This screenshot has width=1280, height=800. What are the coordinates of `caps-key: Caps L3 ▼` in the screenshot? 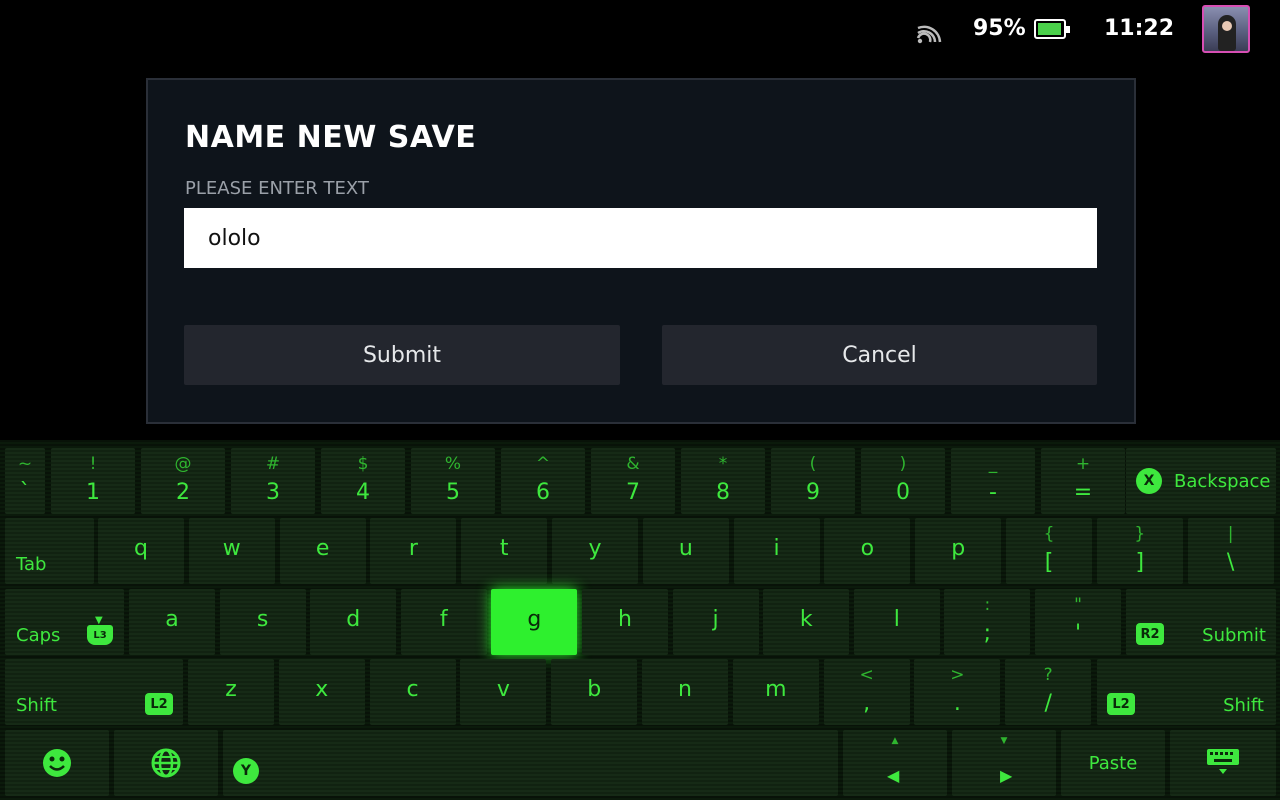 It's located at (64, 622).